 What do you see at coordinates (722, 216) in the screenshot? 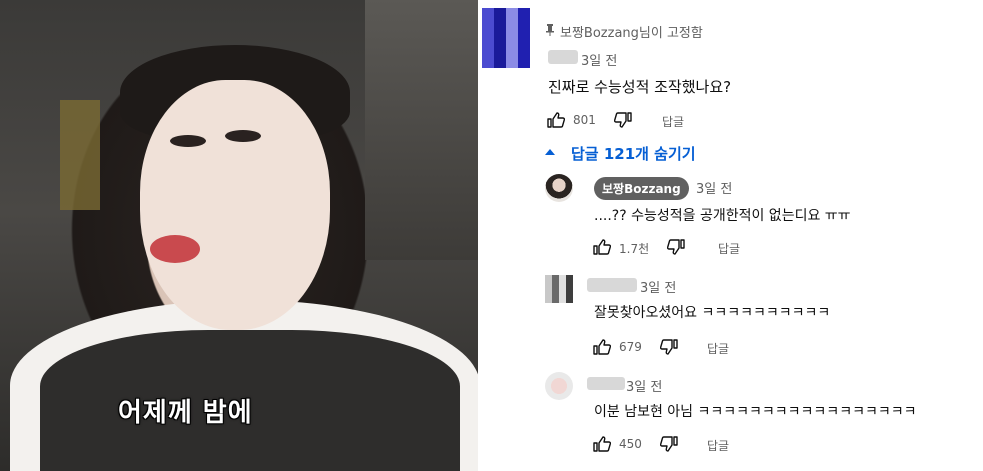
I see `reply-text: ....?? 수능성적을 공개한적이 없는디요 ㅠㅠ` at bounding box center [722, 216].